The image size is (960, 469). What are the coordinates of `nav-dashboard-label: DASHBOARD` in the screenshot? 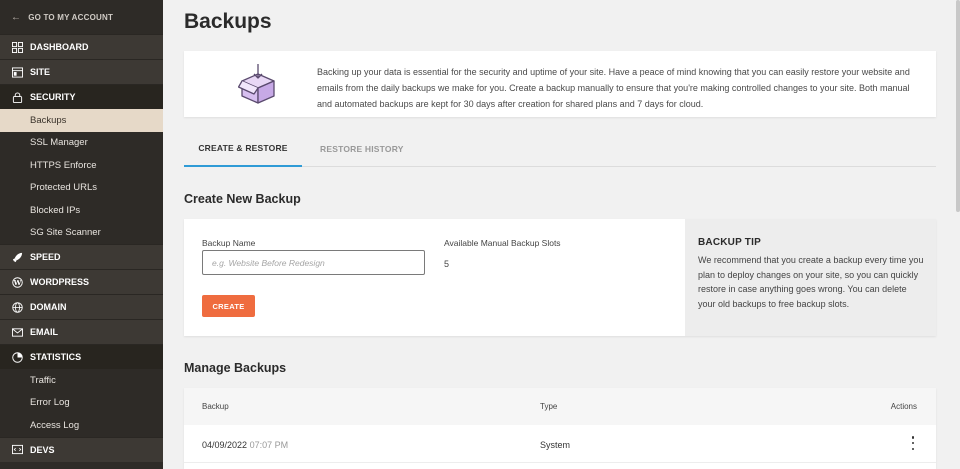 It's located at (59, 47).